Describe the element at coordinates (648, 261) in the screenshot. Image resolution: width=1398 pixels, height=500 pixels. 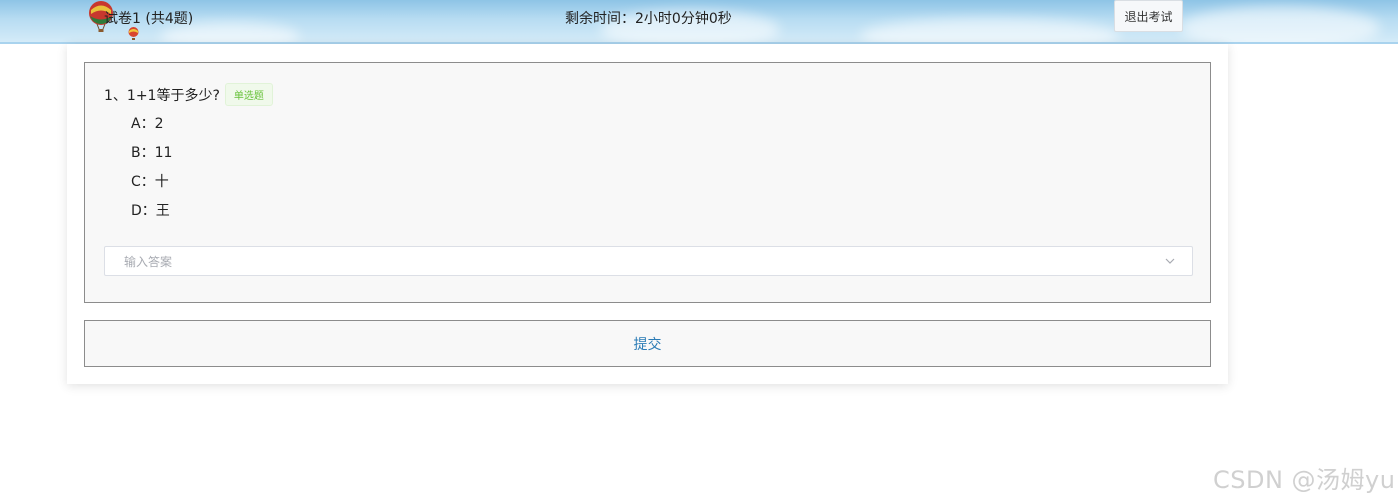
I see `answer-select: 输入答案` at that location.